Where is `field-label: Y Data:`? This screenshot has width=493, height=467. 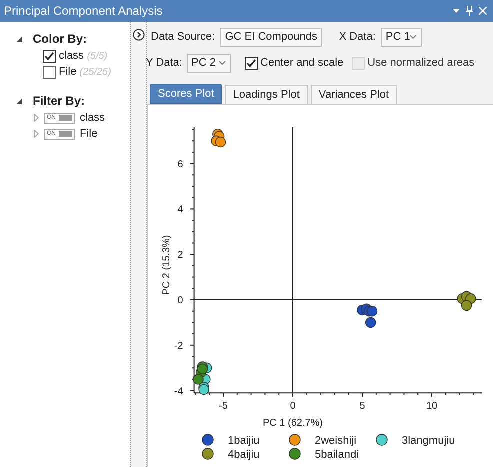 field-label: Y Data: is located at coordinates (164, 63).